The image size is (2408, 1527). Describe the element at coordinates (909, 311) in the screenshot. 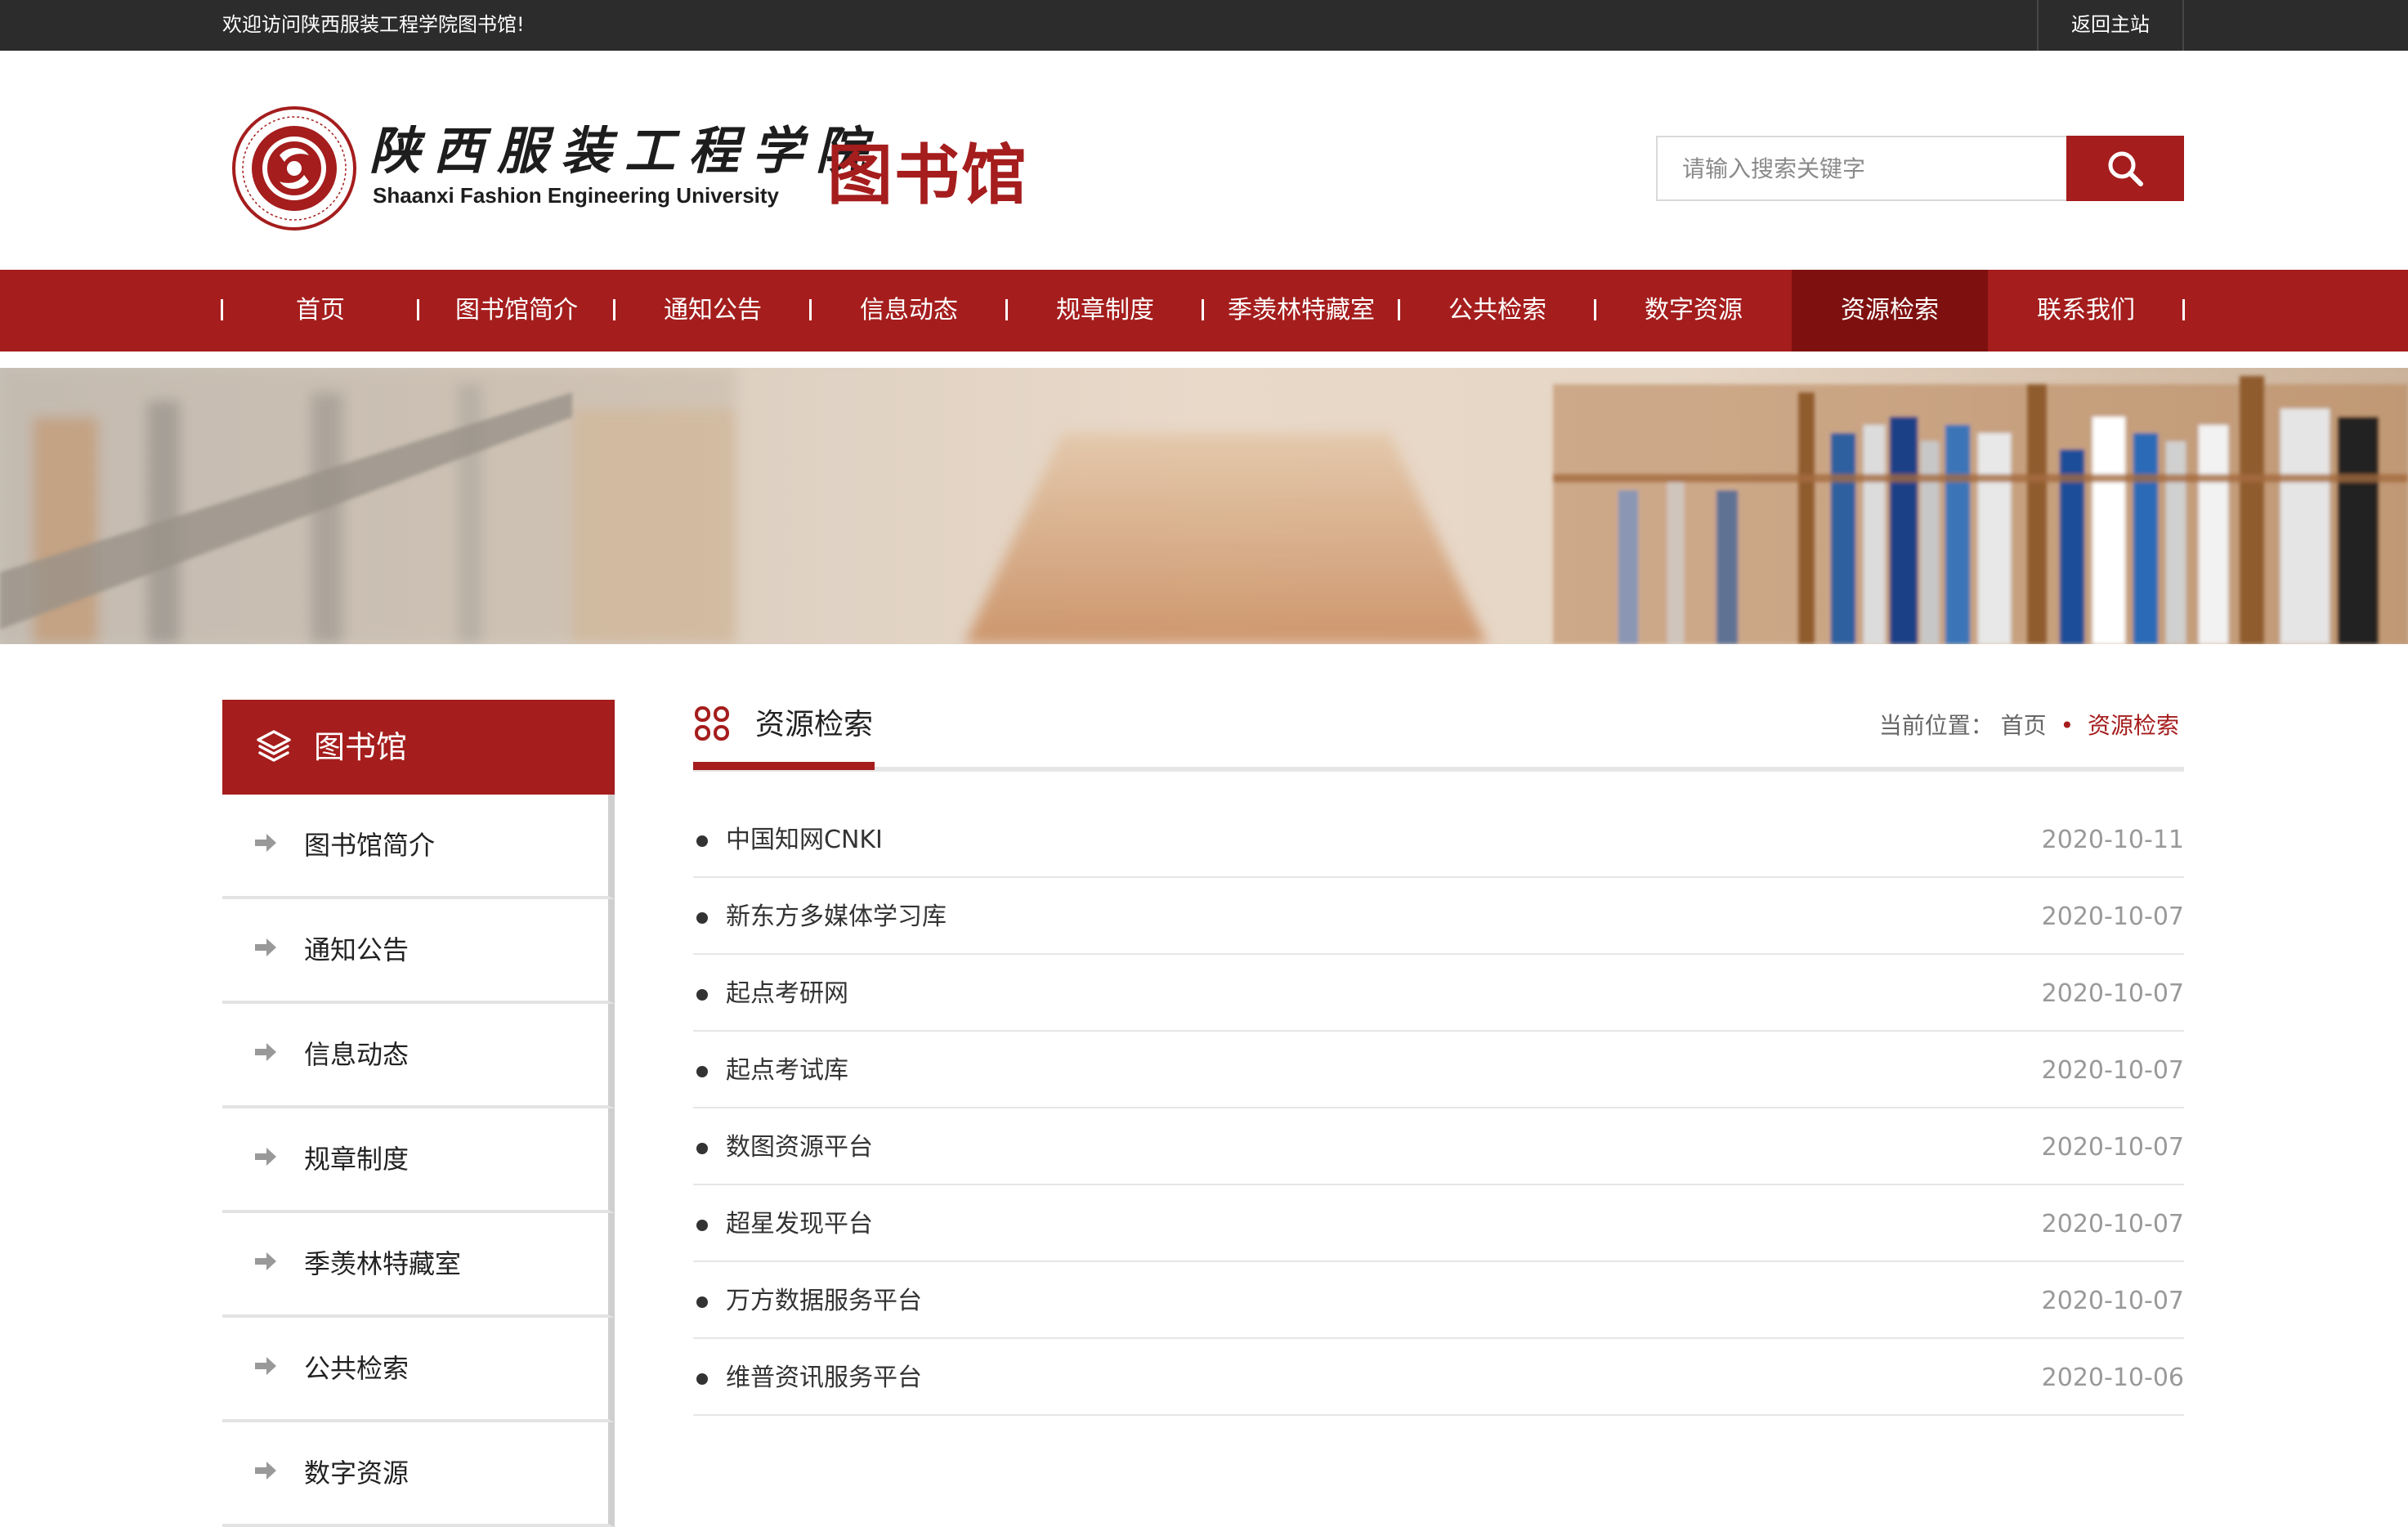

I see `nav-item-news: 信息动态` at that location.